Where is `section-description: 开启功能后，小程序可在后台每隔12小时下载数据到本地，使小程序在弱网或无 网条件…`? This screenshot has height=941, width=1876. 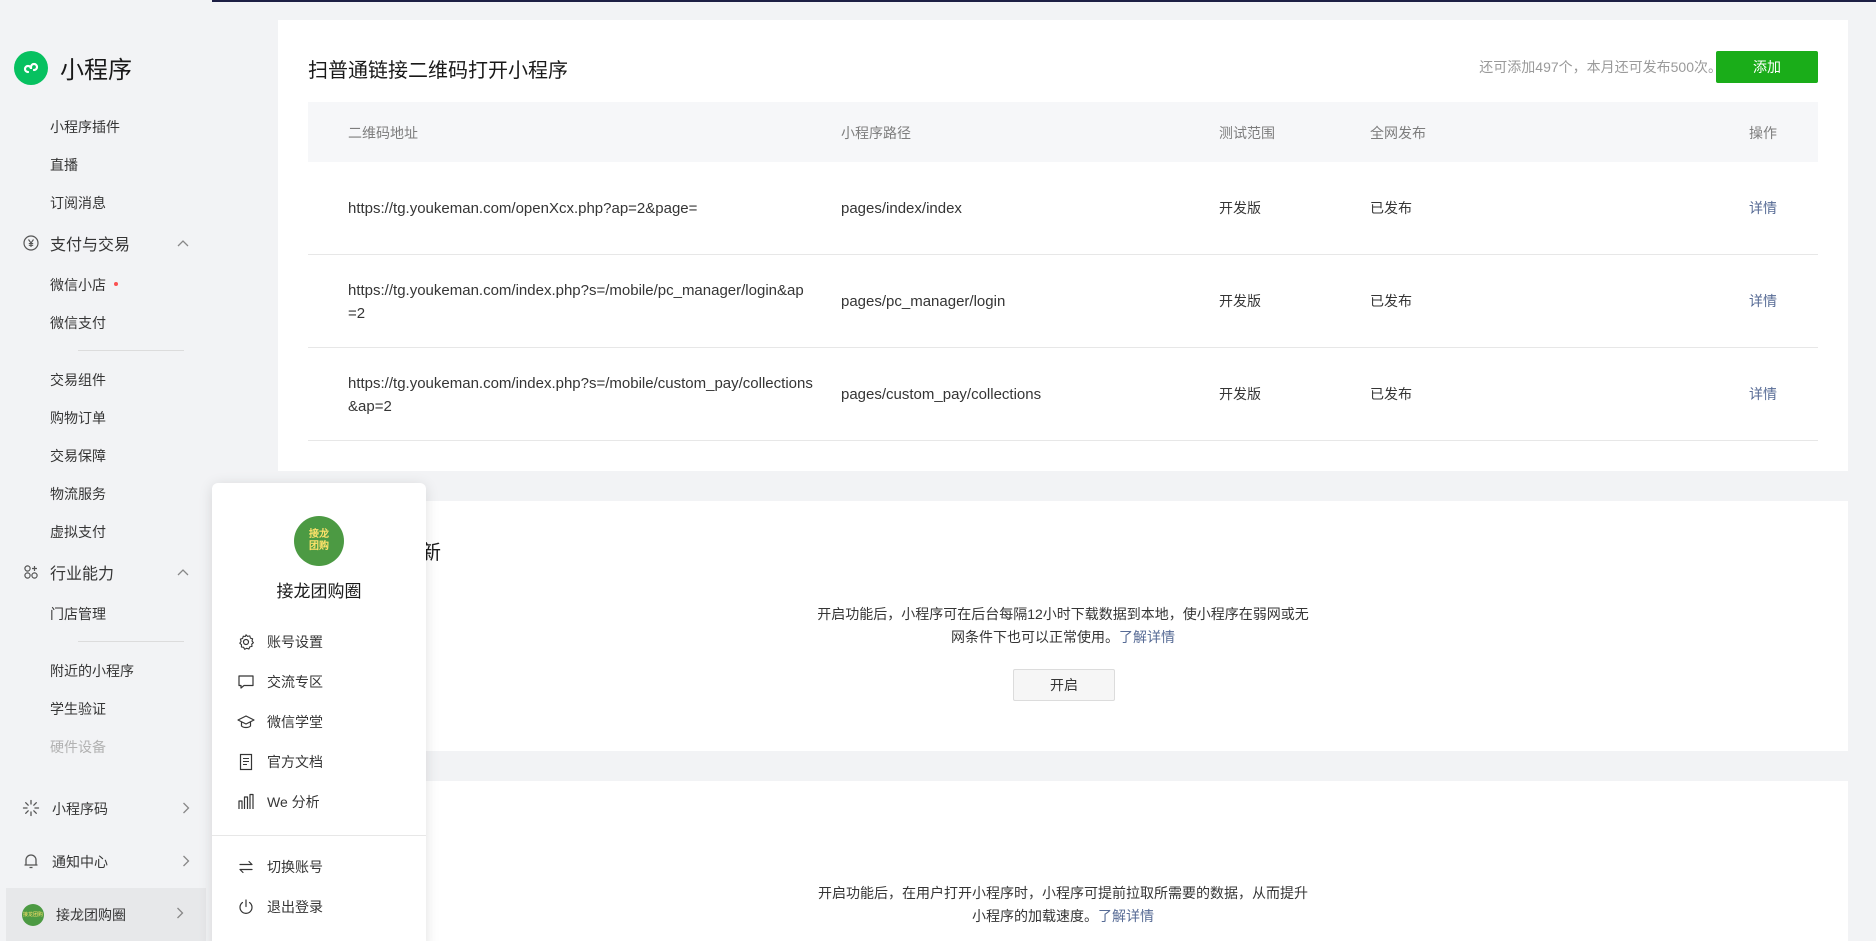
section-description: 开启功能后，小程序可在后台每隔12小时下载数据到本地，使小程序在弱网或无 网条件… is located at coordinates (1063, 625).